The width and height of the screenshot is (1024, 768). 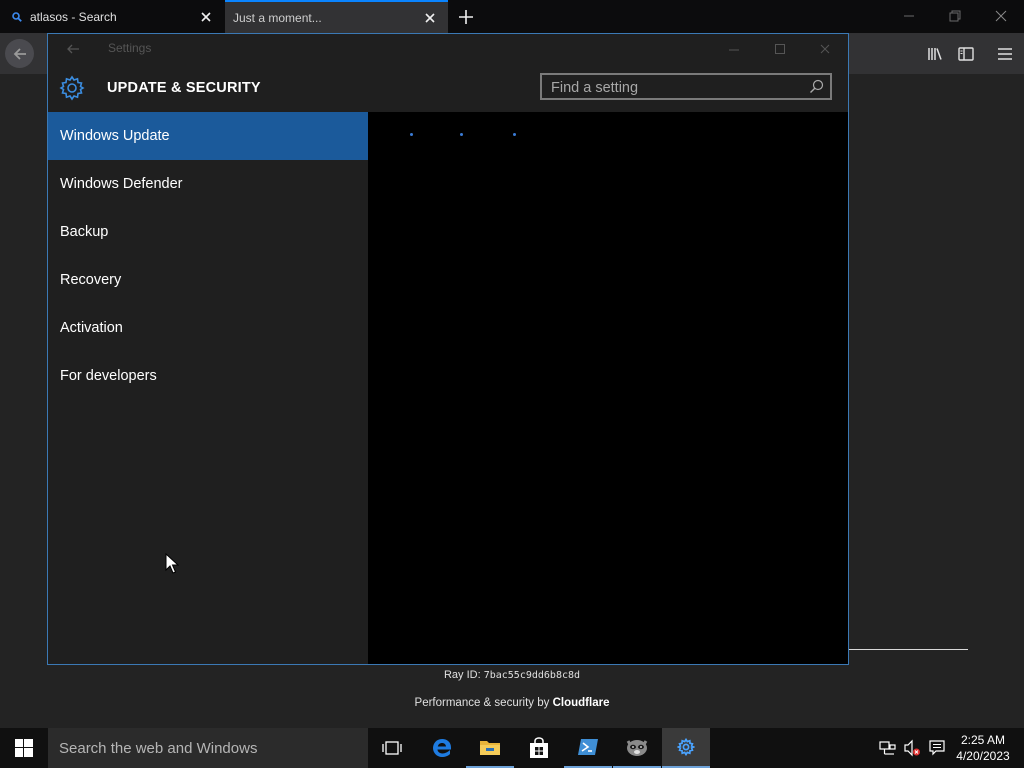 I want to click on sidebar-icon, so click(x=966, y=54).